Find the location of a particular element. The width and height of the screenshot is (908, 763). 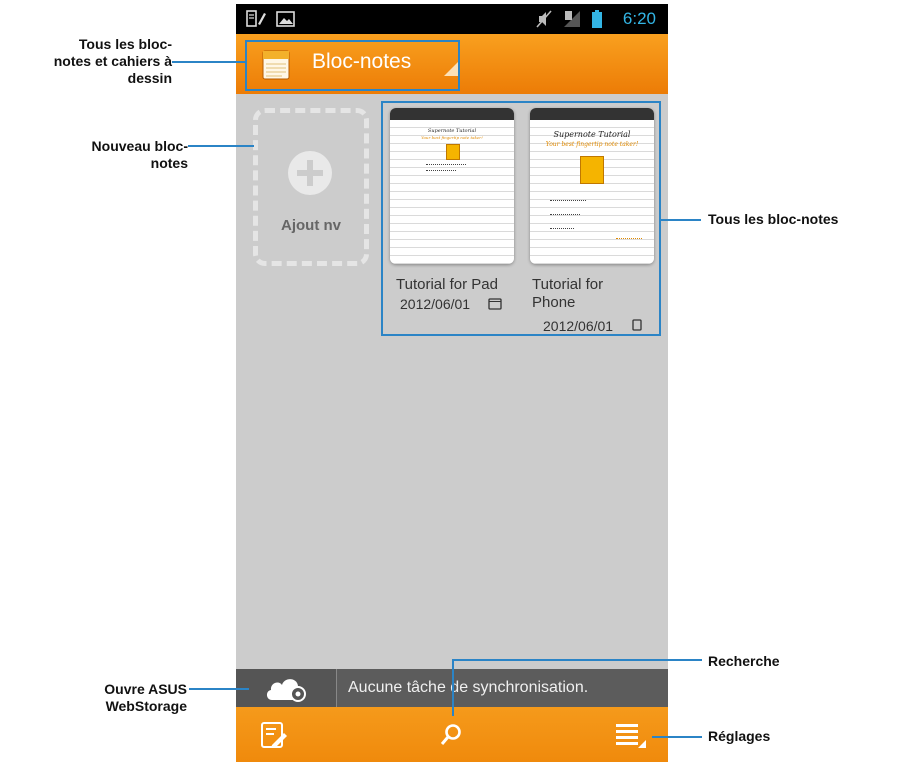

annotation-new-notebook: Nouveau bloc- notes is located at coordinates (139, 154).